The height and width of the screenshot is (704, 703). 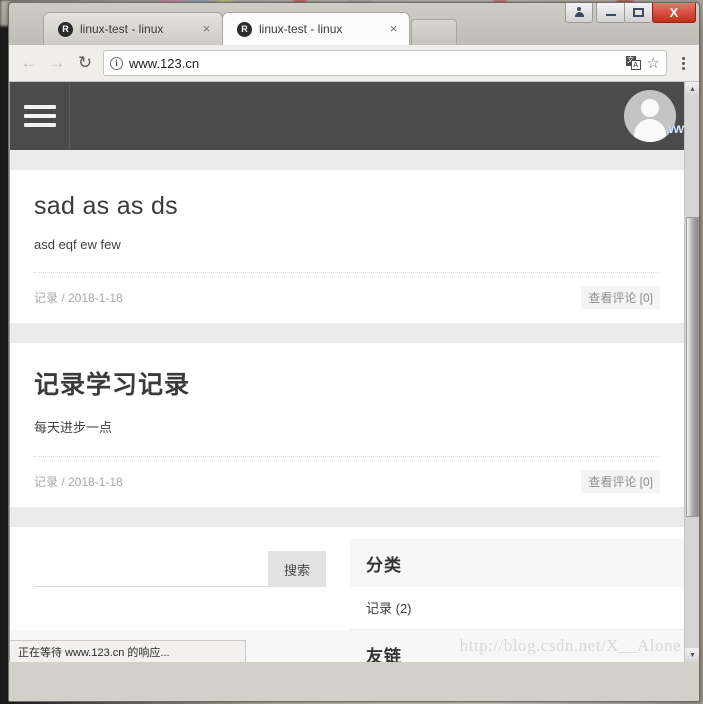 I want to click on maximize-button, so click(x=638, y=13).